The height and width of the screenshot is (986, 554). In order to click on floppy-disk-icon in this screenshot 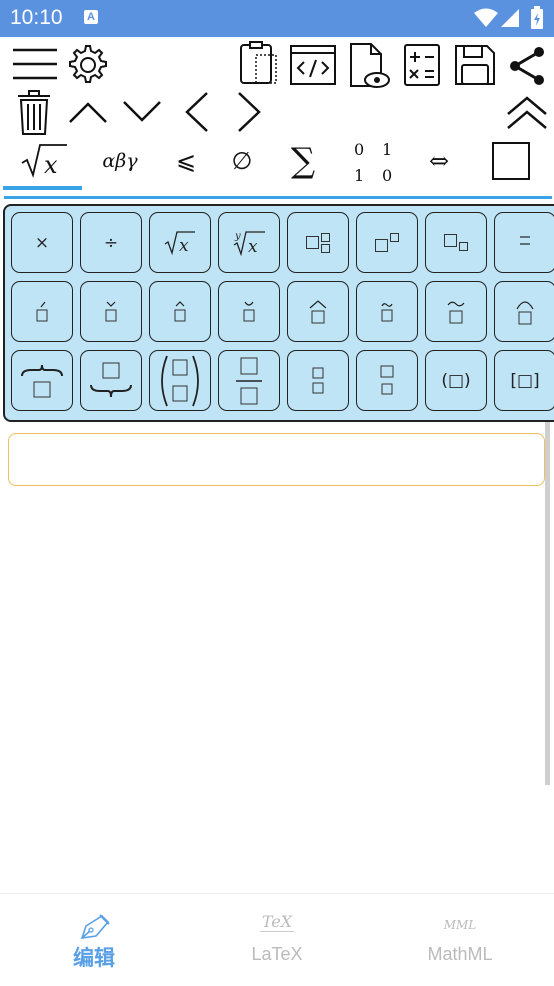, I will do `click(475, 65)`.